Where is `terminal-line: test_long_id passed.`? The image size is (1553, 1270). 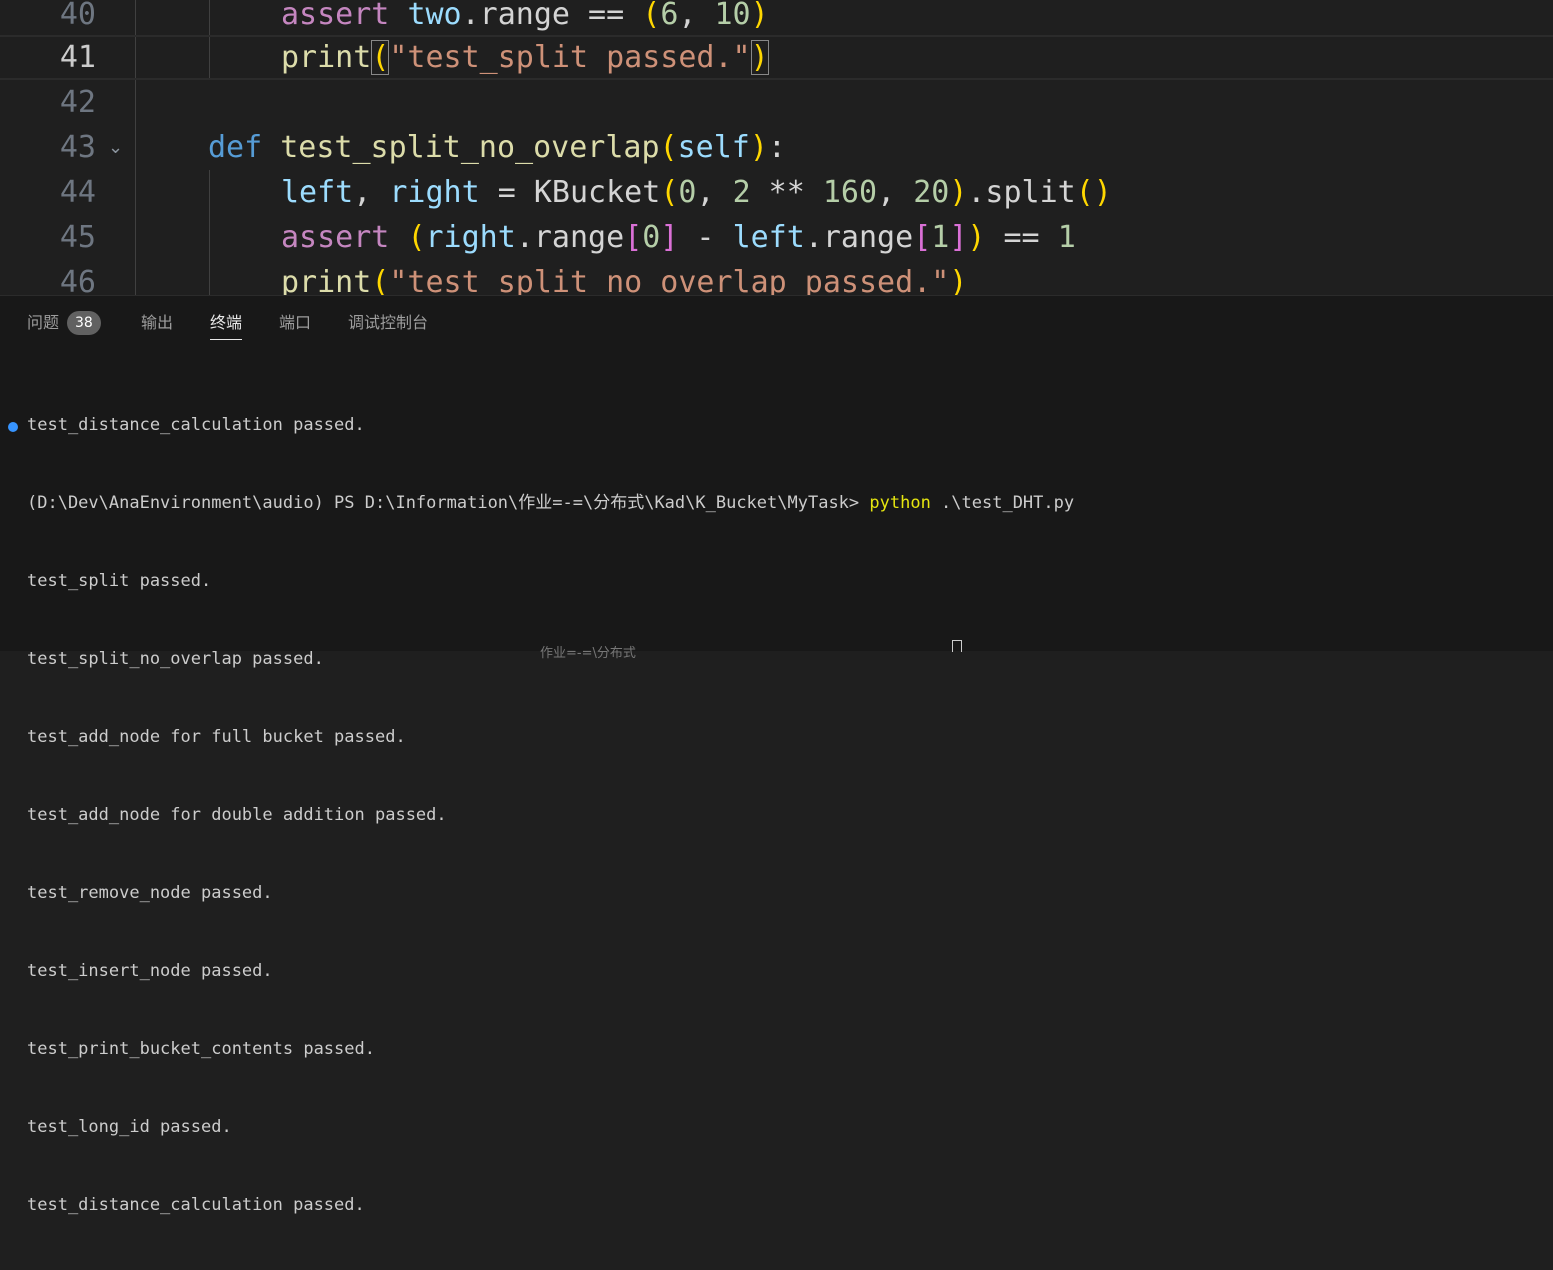
terminal-line: test_long_id passed. is located at coordinates (129, 1127).